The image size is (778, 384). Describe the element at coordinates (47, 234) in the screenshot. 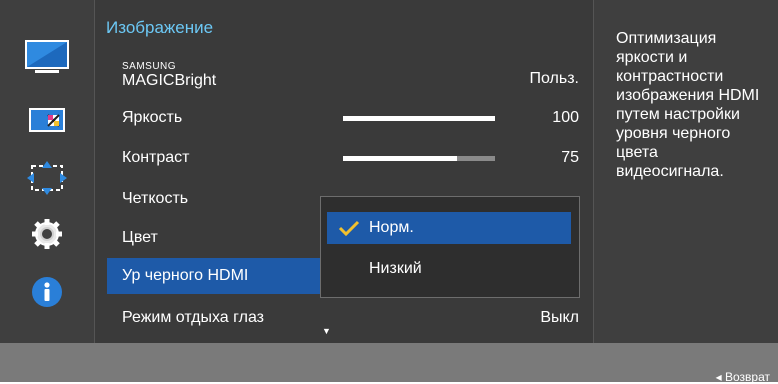

I see `settings-icon` at that location.